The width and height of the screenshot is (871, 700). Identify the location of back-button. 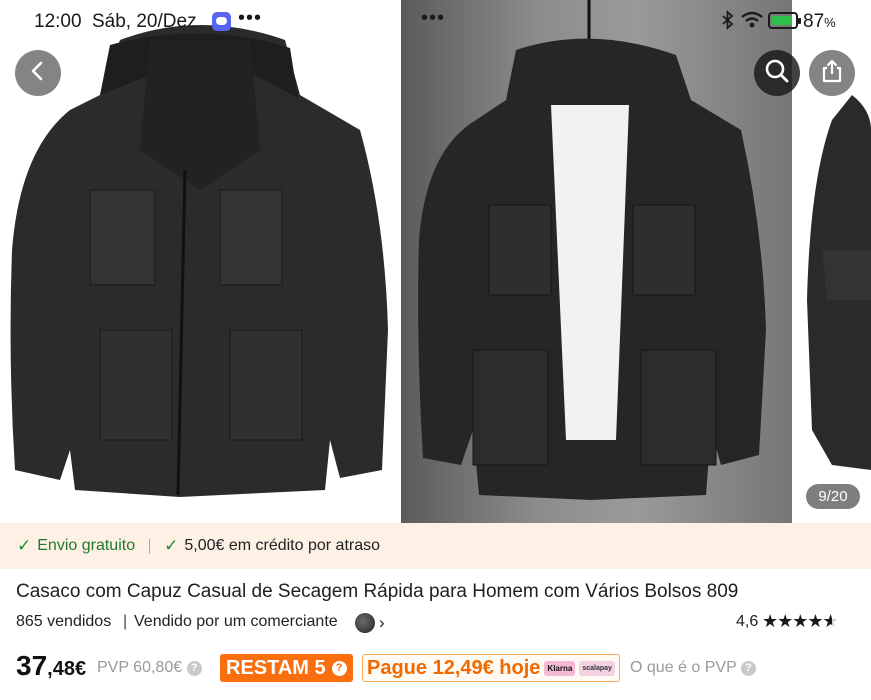
(38, 73).